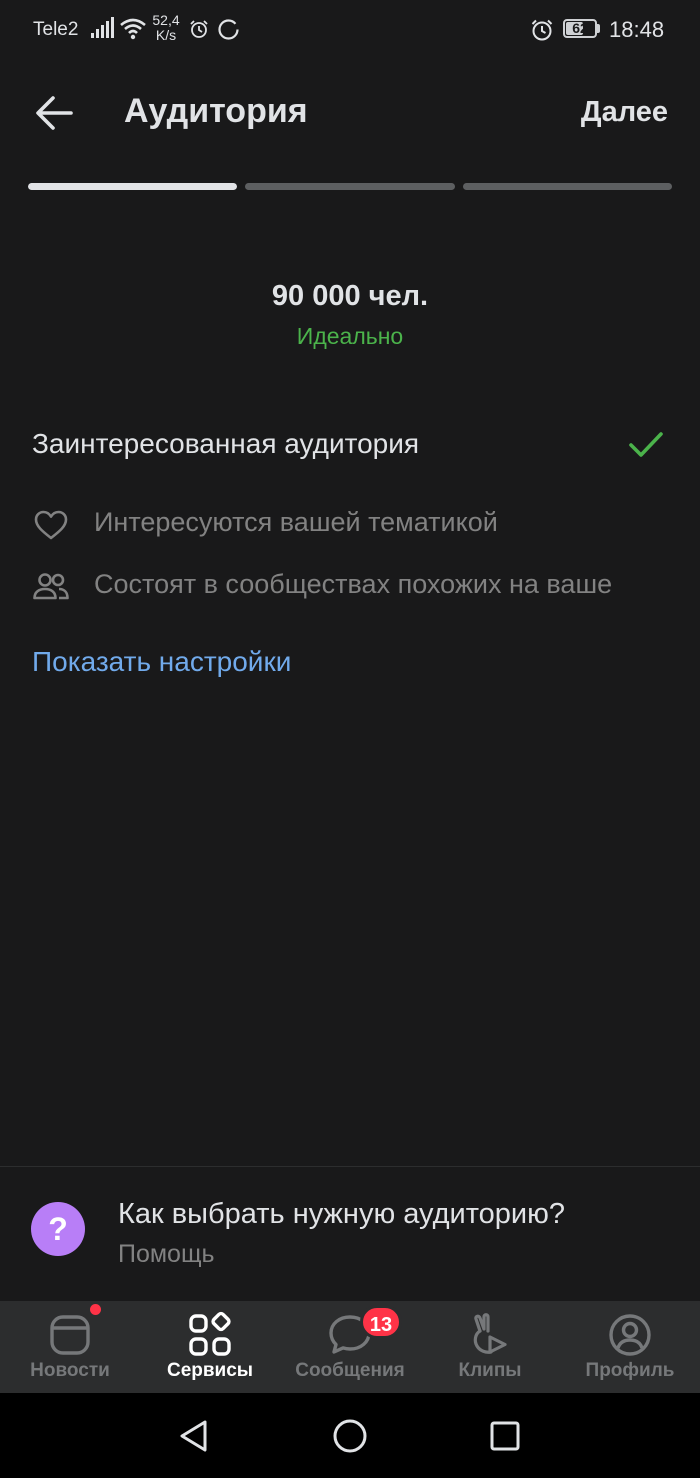  What do you see at coordinates (54, 113) in the screenshot?
I see `arrow-left-icon` at bounding box center [54, 113].